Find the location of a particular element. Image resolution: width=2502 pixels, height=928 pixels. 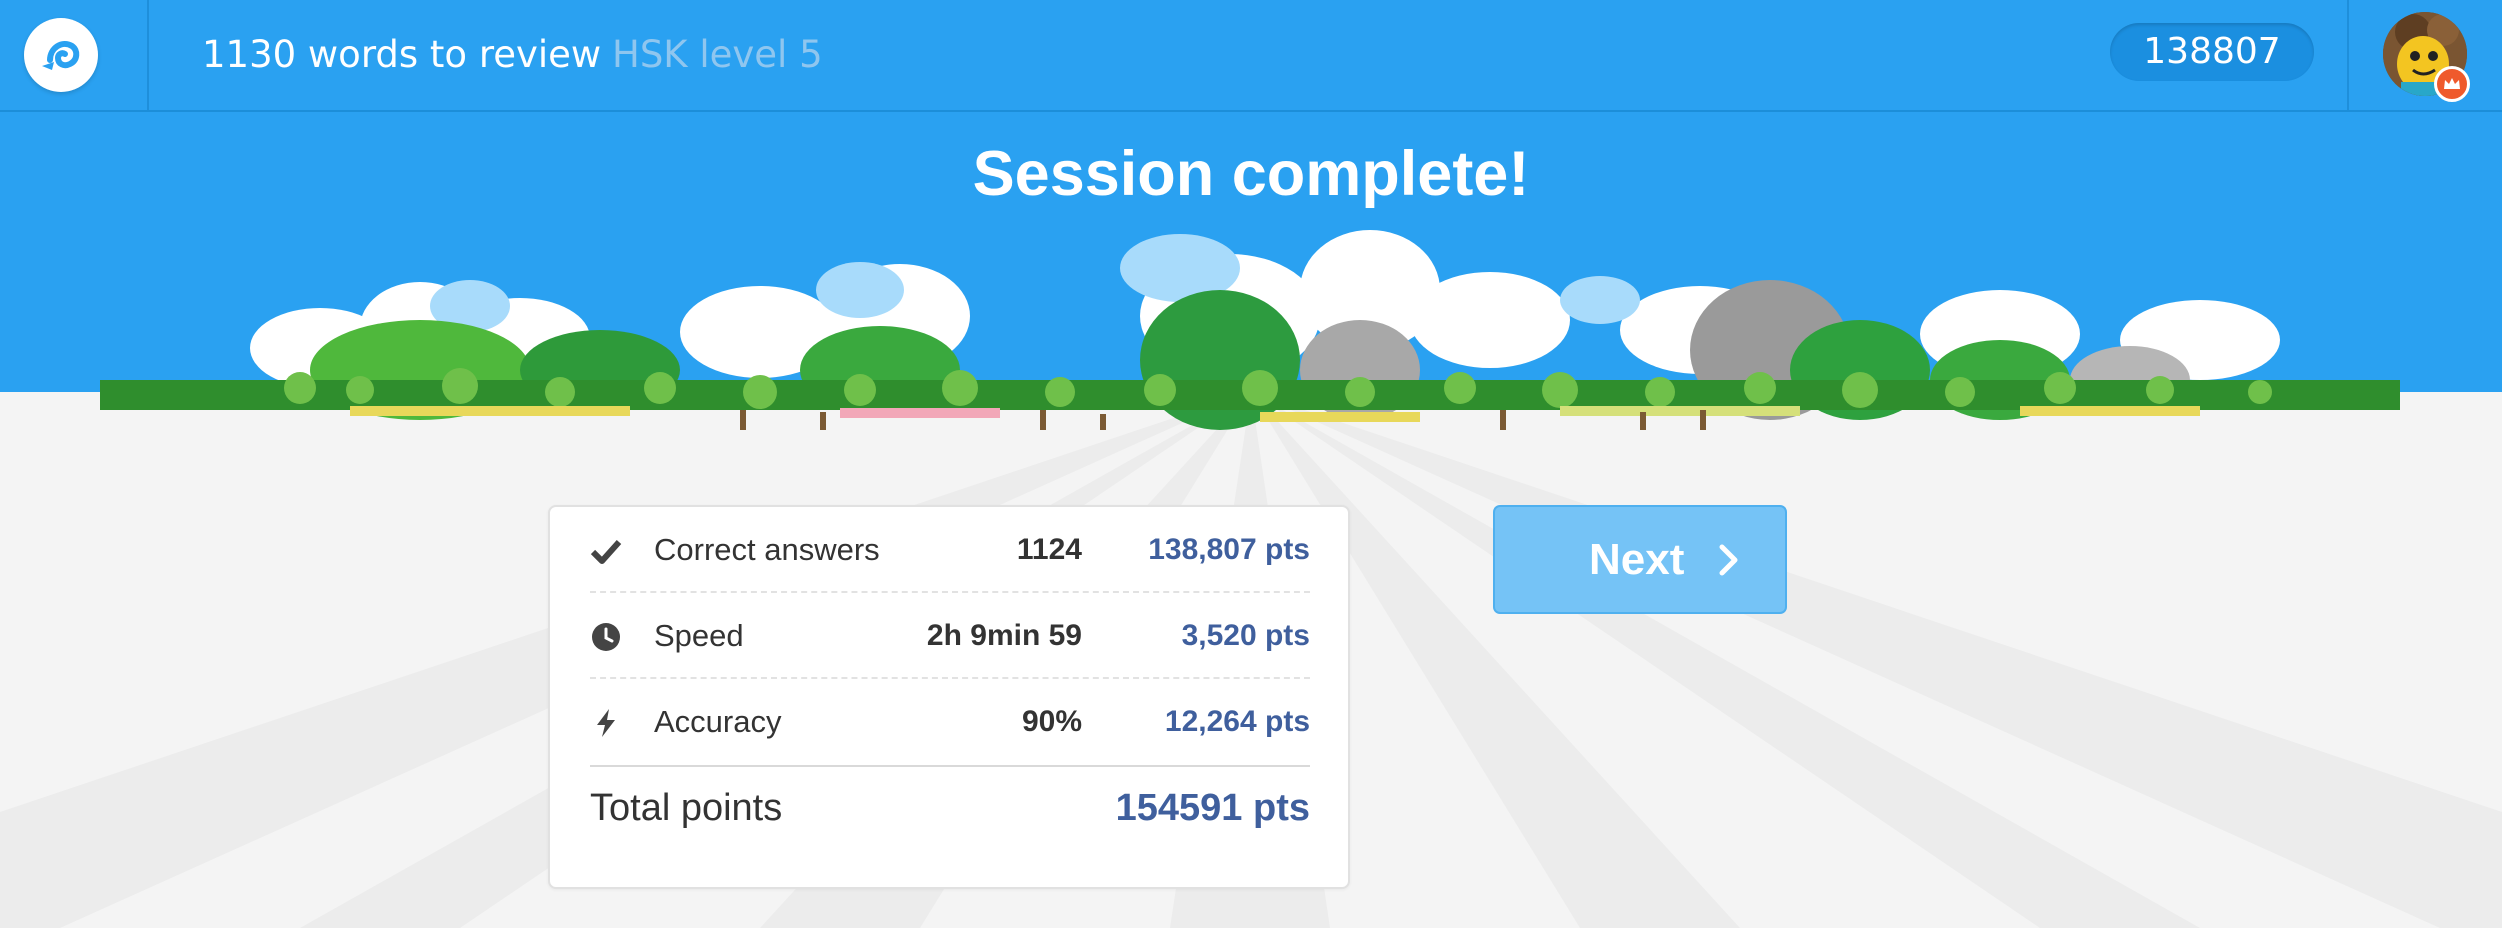

top-bar: 1130 words to review HSK level 5 138807 is located at coordinates (1251, 56).